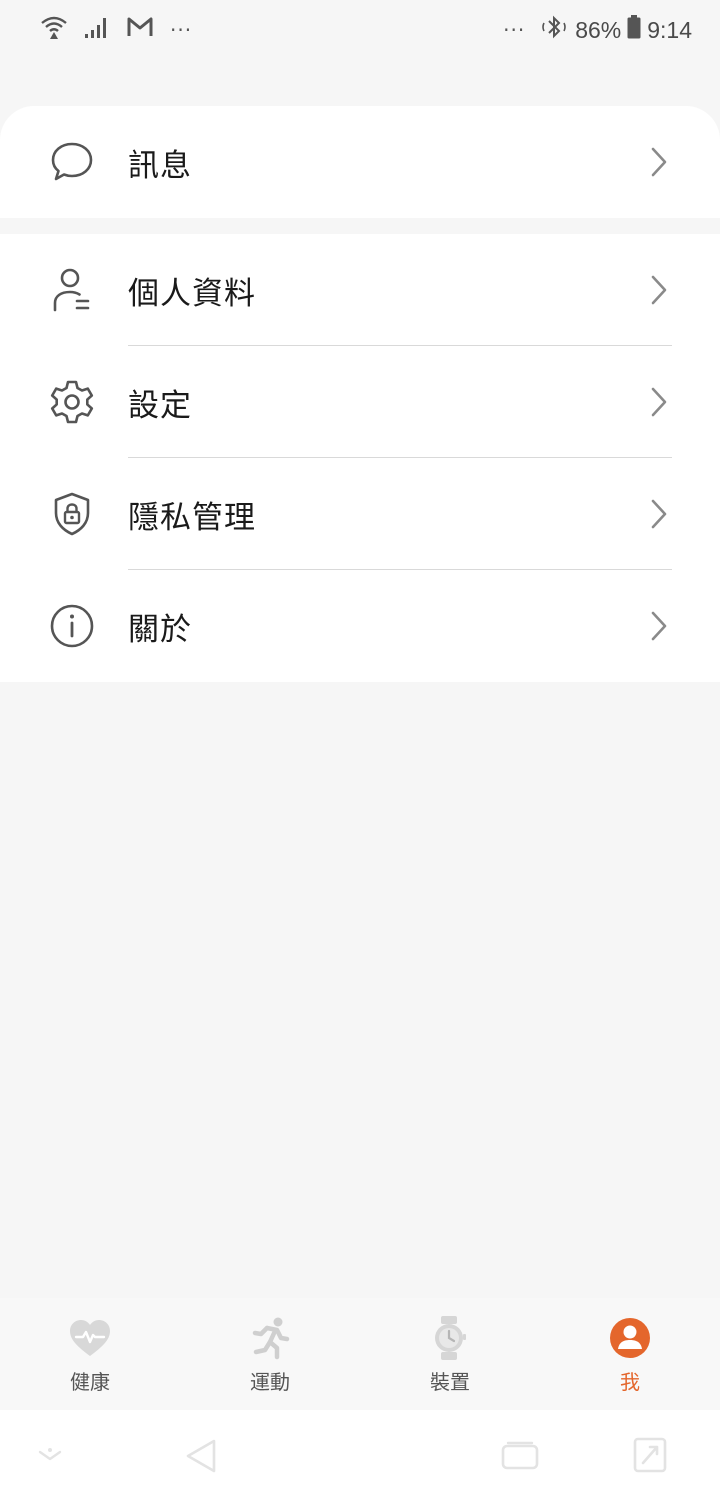 This screenshot has height=1497, width=720. I want to click on system-navigation-bar, so click(360, 1453).